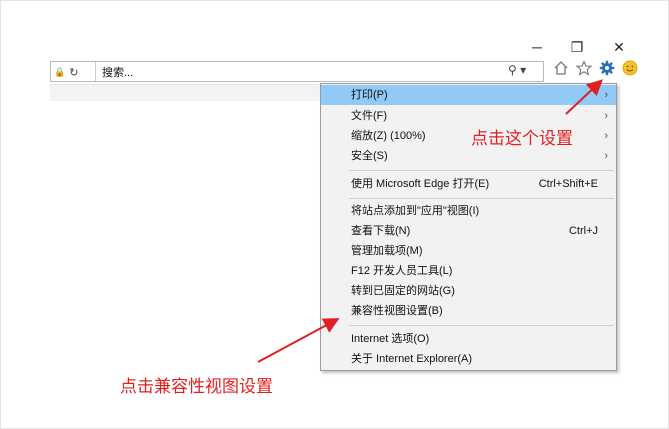 This screenshot has width=669, height=429. Describe the element at coordinates (196, 387) in the screenshot. I see `annotation-compat: 点击兼容性视图设置` at that location.